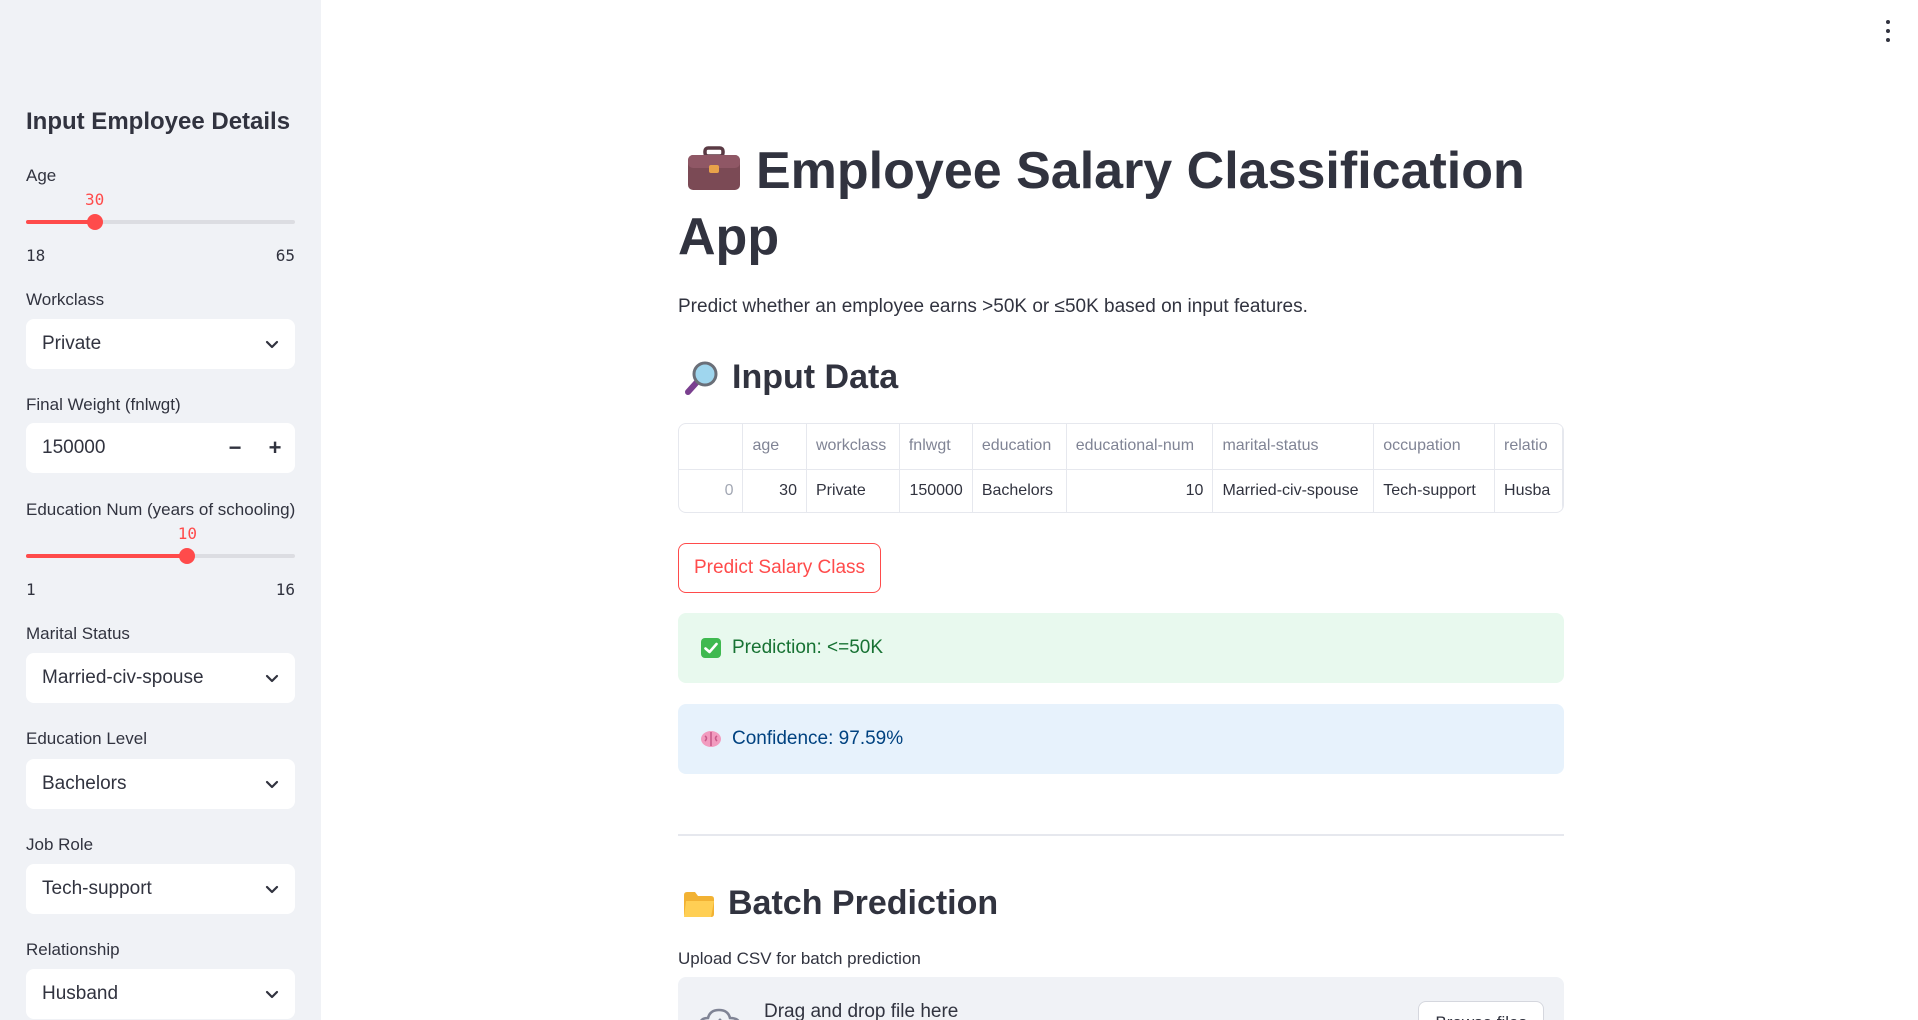 This screenshot has width=1918, height=1020. What do you see at coordinates (1481, 1010) in the screenshot?
I see `browse-files-button: Browse files` at bounding box center [1481, 1010].